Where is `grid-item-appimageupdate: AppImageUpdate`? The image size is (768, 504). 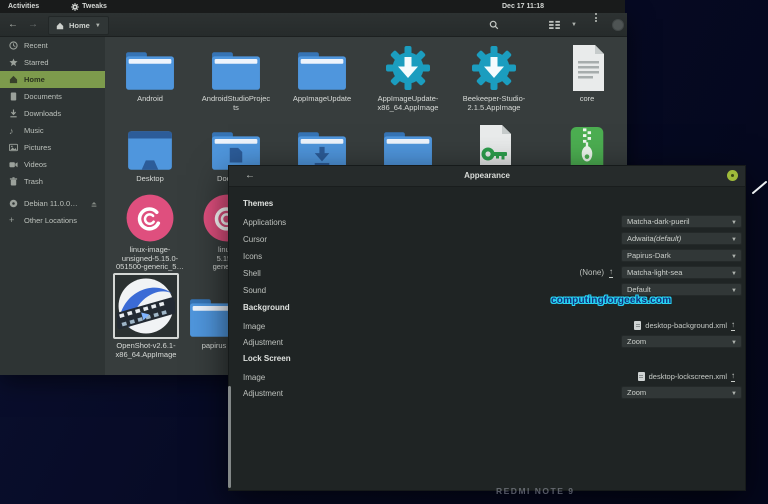 grid-item-appimageupdate: AppImageUpdate is located at coordinates (322, 72).